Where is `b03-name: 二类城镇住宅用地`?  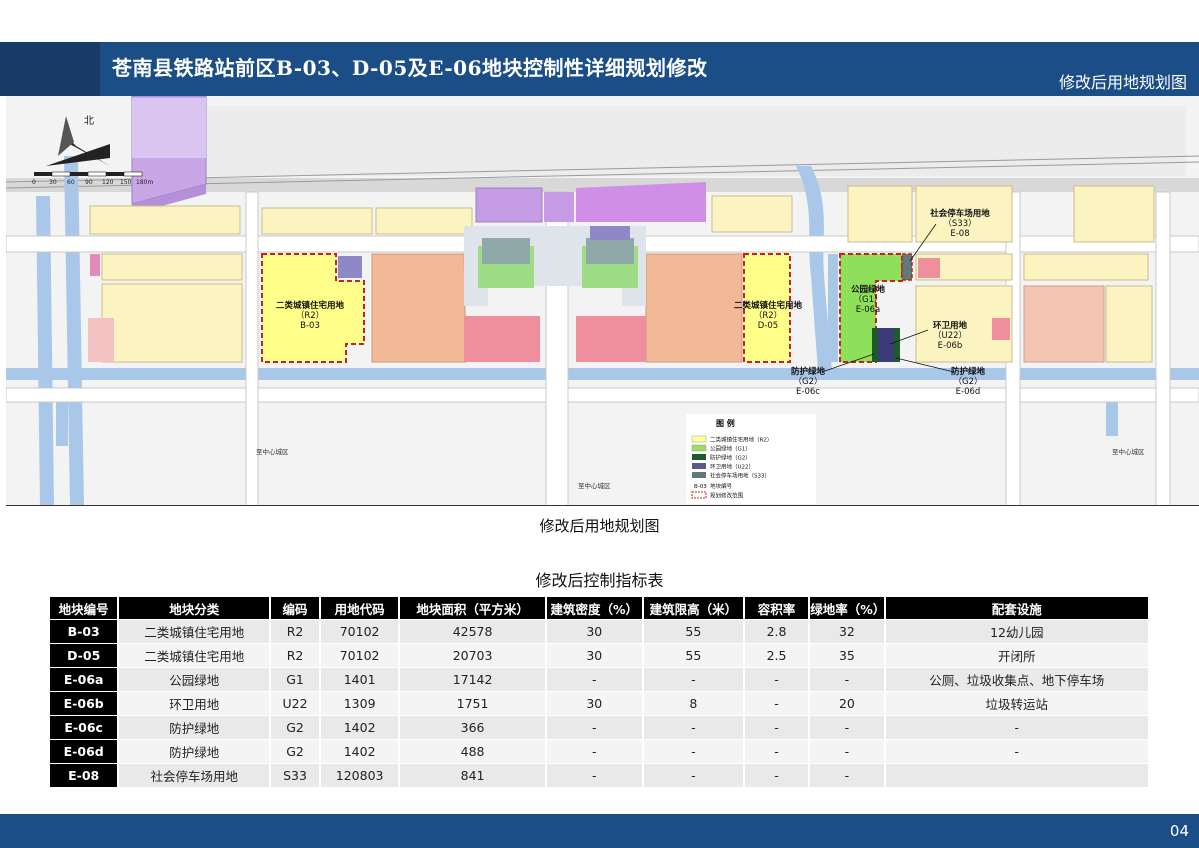 b03-name: 二类城镇住宅用地 is located at coordinates (310, 305).